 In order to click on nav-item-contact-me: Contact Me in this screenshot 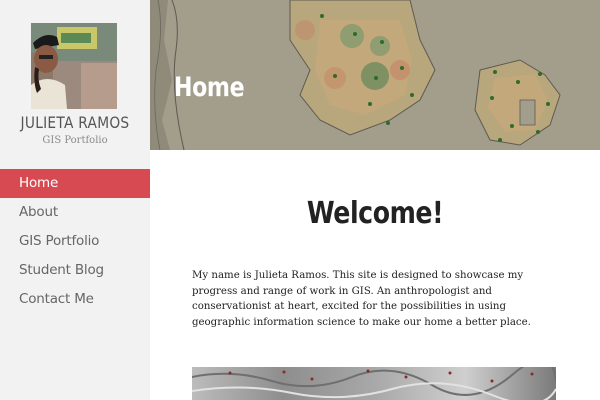, I will do `click(75, 299)`.